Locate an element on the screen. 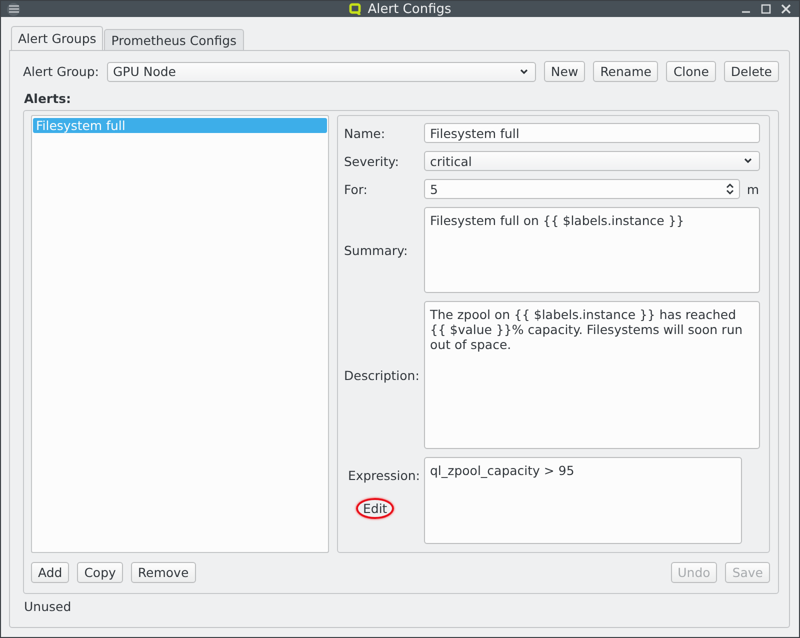  group-action-button: Clone is located at coordinates (691, 71).